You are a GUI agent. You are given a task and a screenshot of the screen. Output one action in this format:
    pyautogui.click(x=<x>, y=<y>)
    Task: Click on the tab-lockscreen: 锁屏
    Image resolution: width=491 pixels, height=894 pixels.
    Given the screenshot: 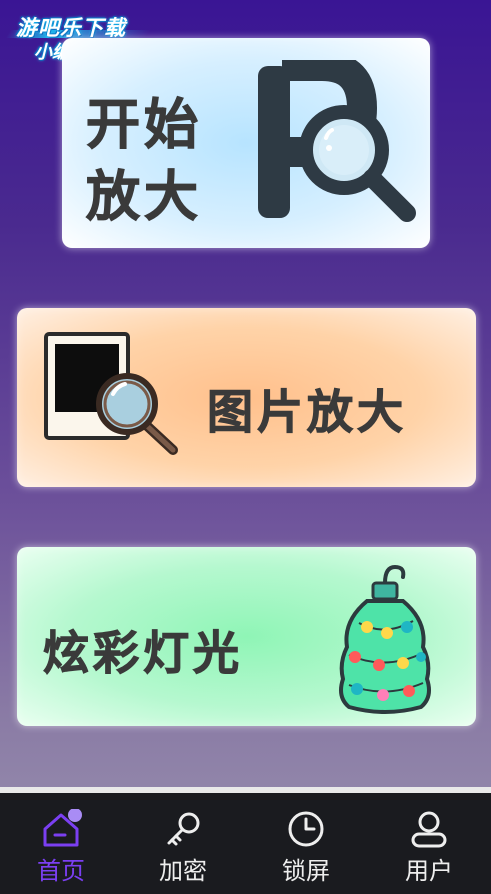 What is the action you would take?
    pyautogui.click(x=306, y=843)
    